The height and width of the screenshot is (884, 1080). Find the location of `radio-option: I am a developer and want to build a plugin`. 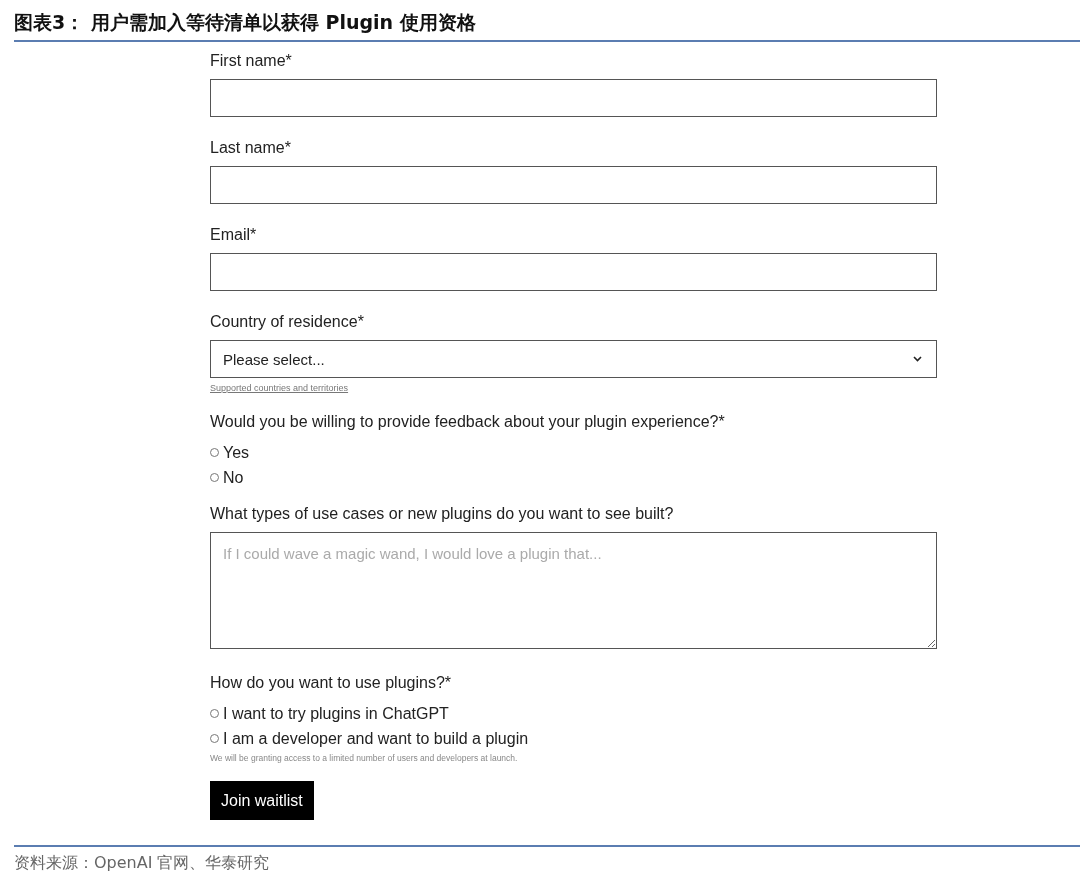

radio-option: I am a developer and want to build a plugin is located at coordinates (369, 738).